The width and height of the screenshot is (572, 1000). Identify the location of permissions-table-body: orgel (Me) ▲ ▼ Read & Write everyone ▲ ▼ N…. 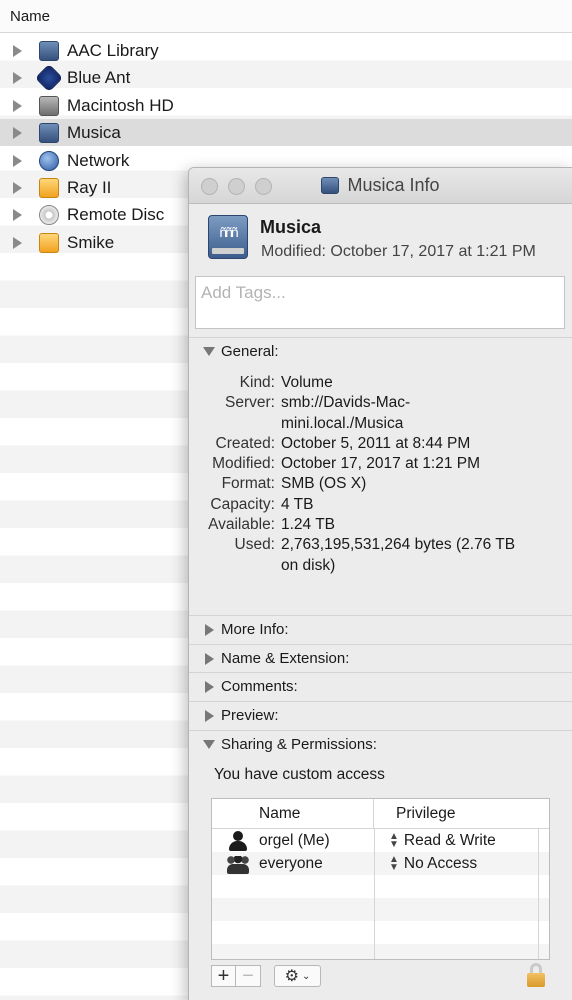
(380, 894).